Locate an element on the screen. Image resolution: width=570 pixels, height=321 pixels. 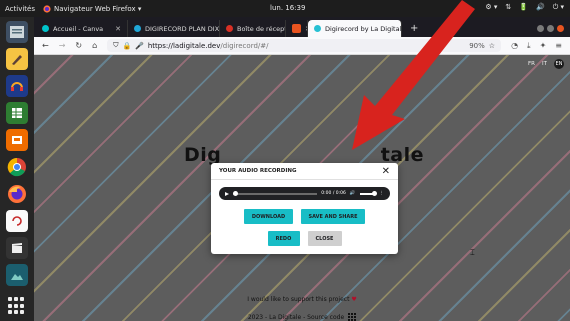
lang-fr: FR is located at coordinates (531, 64).